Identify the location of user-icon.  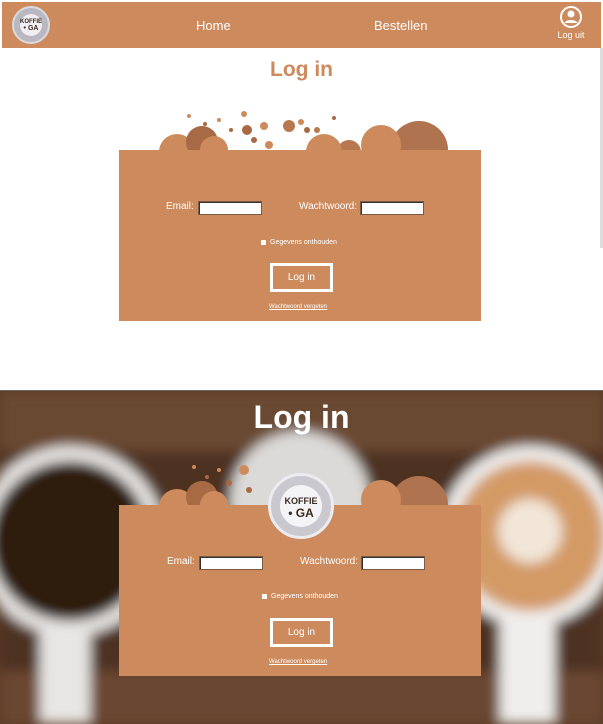
(571, 17).